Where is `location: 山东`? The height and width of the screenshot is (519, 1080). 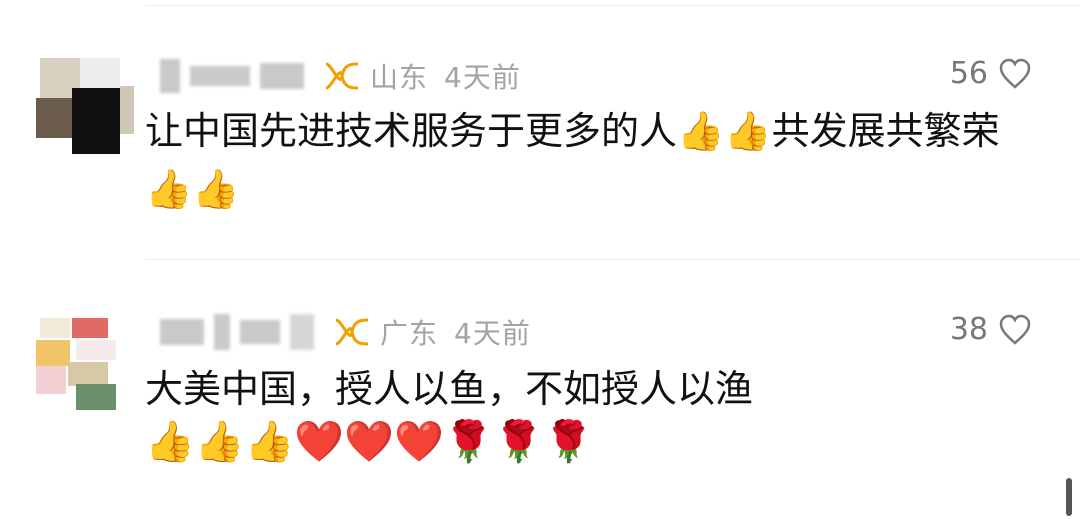
location: 山东 is located at coordinates (399, 77).